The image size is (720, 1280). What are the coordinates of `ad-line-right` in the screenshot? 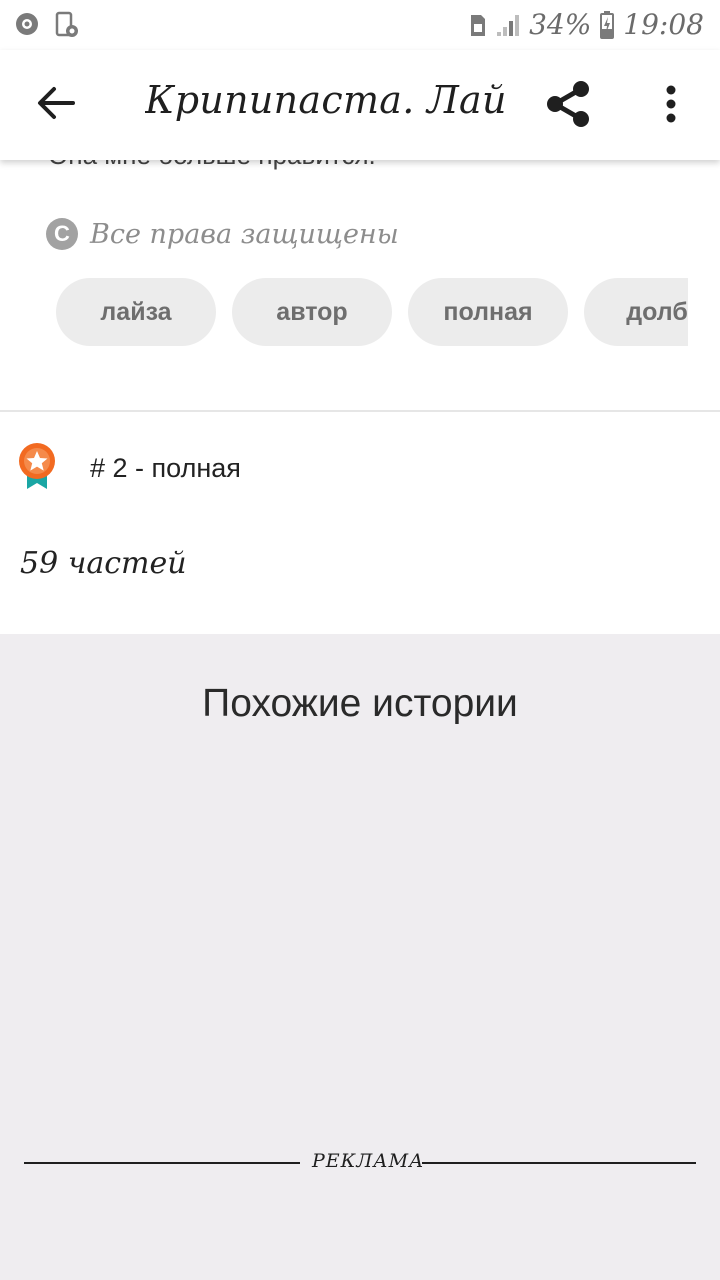 It's located at (559, 1163).